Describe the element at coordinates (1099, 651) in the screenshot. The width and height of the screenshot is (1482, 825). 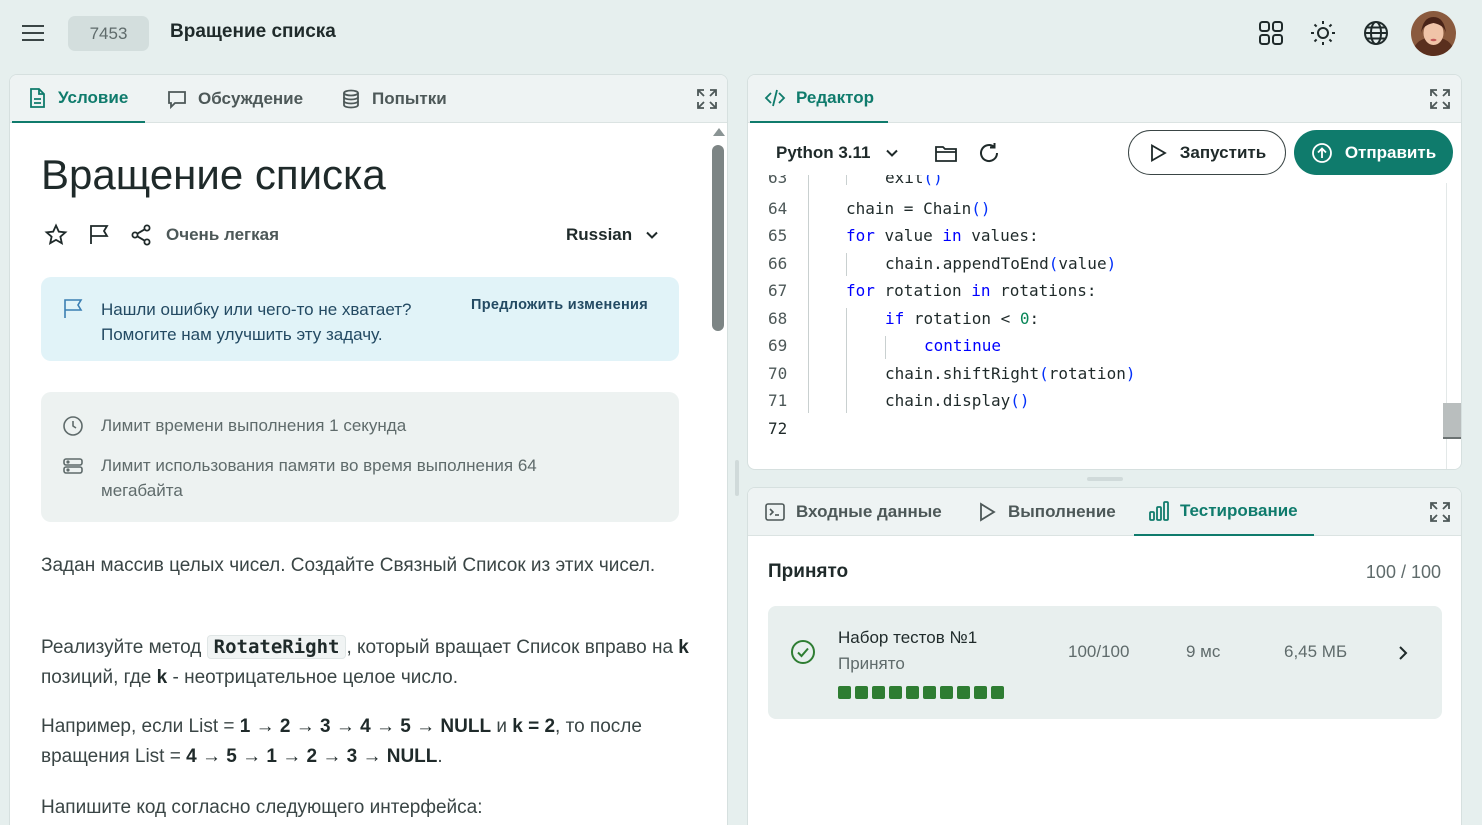
I see `test-set-points: 100/100` at that location.